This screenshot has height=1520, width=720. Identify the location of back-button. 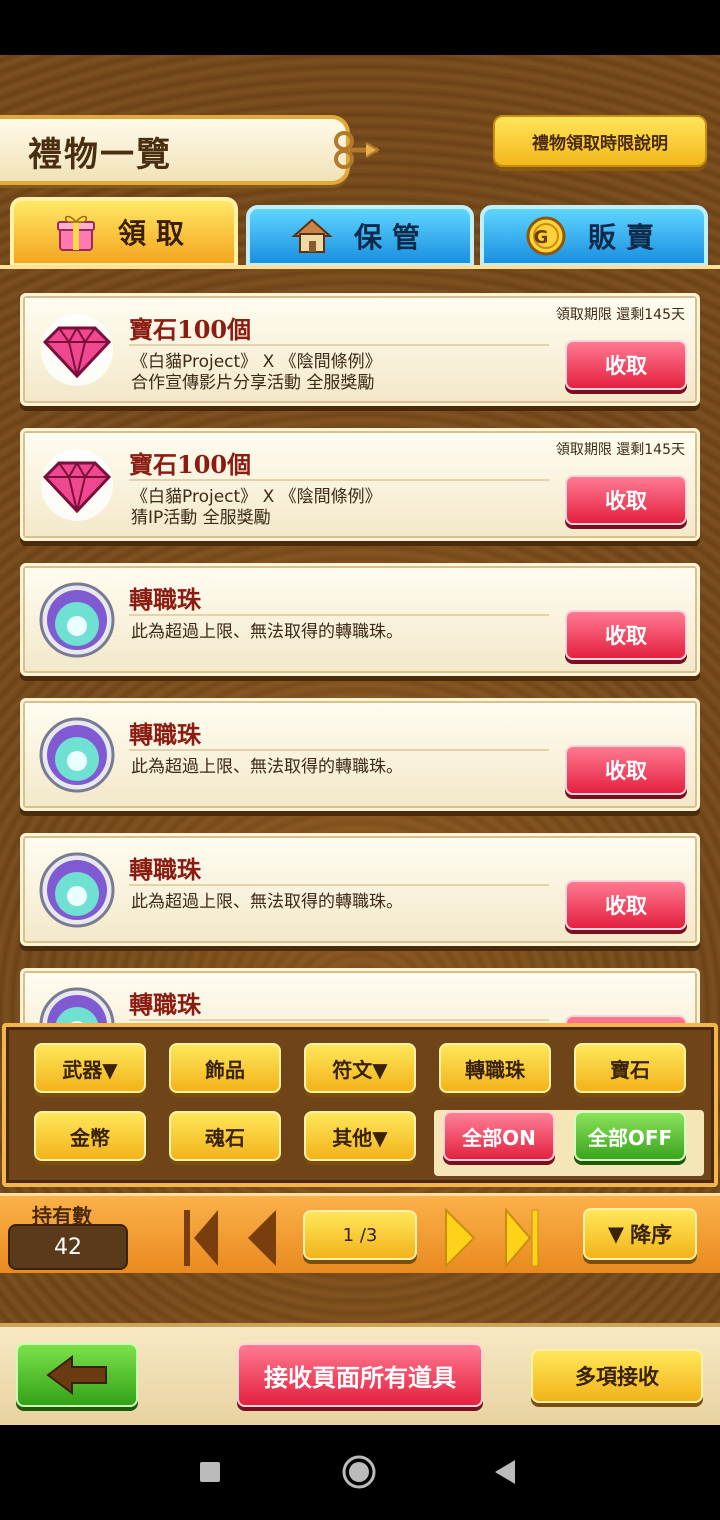
(77, 1375).